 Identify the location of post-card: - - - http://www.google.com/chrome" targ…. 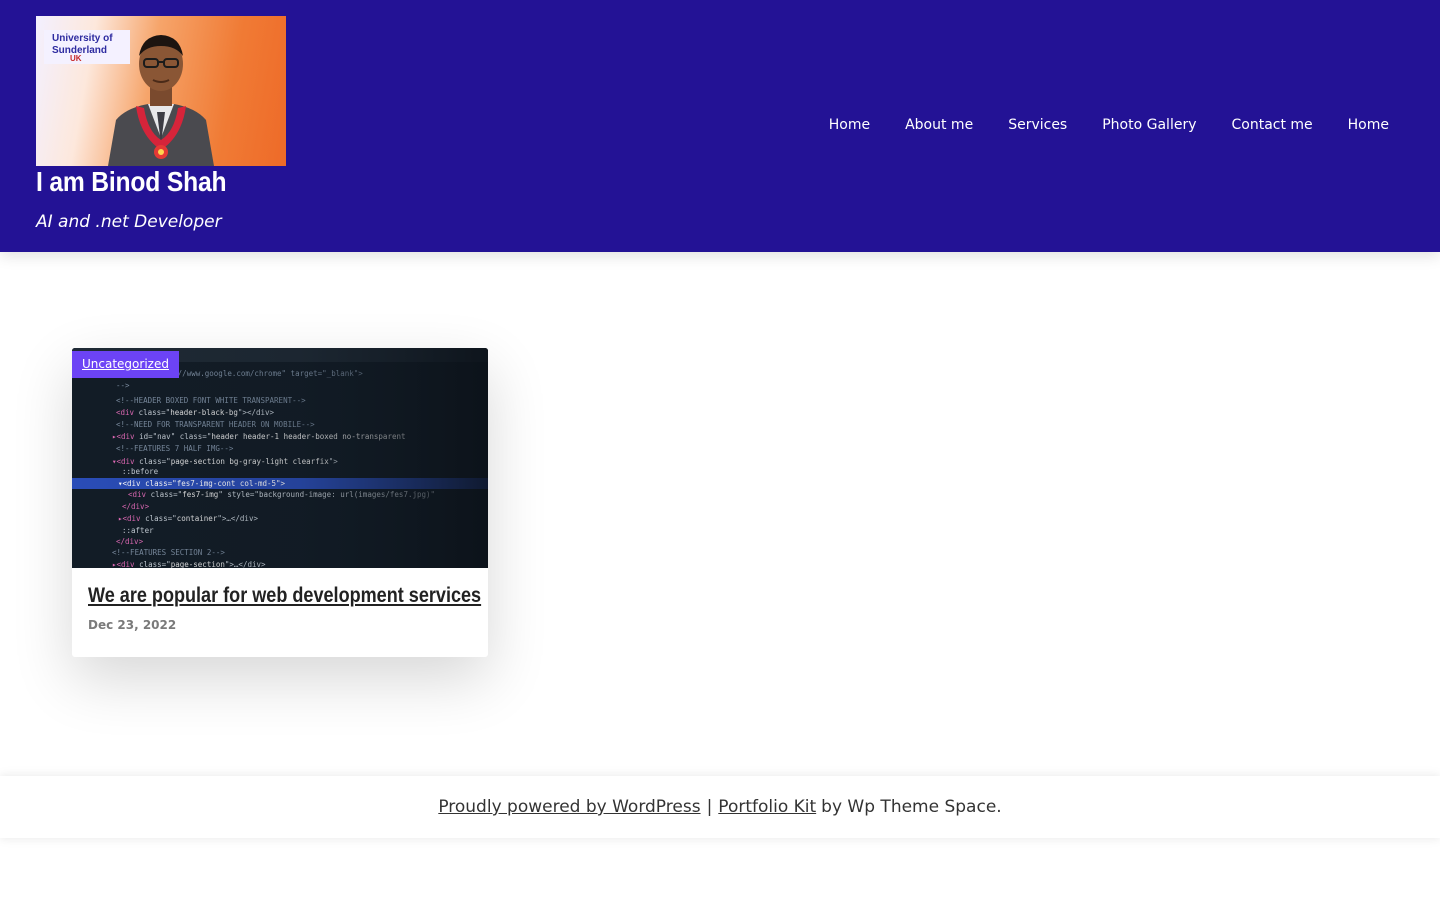
(280, 502).